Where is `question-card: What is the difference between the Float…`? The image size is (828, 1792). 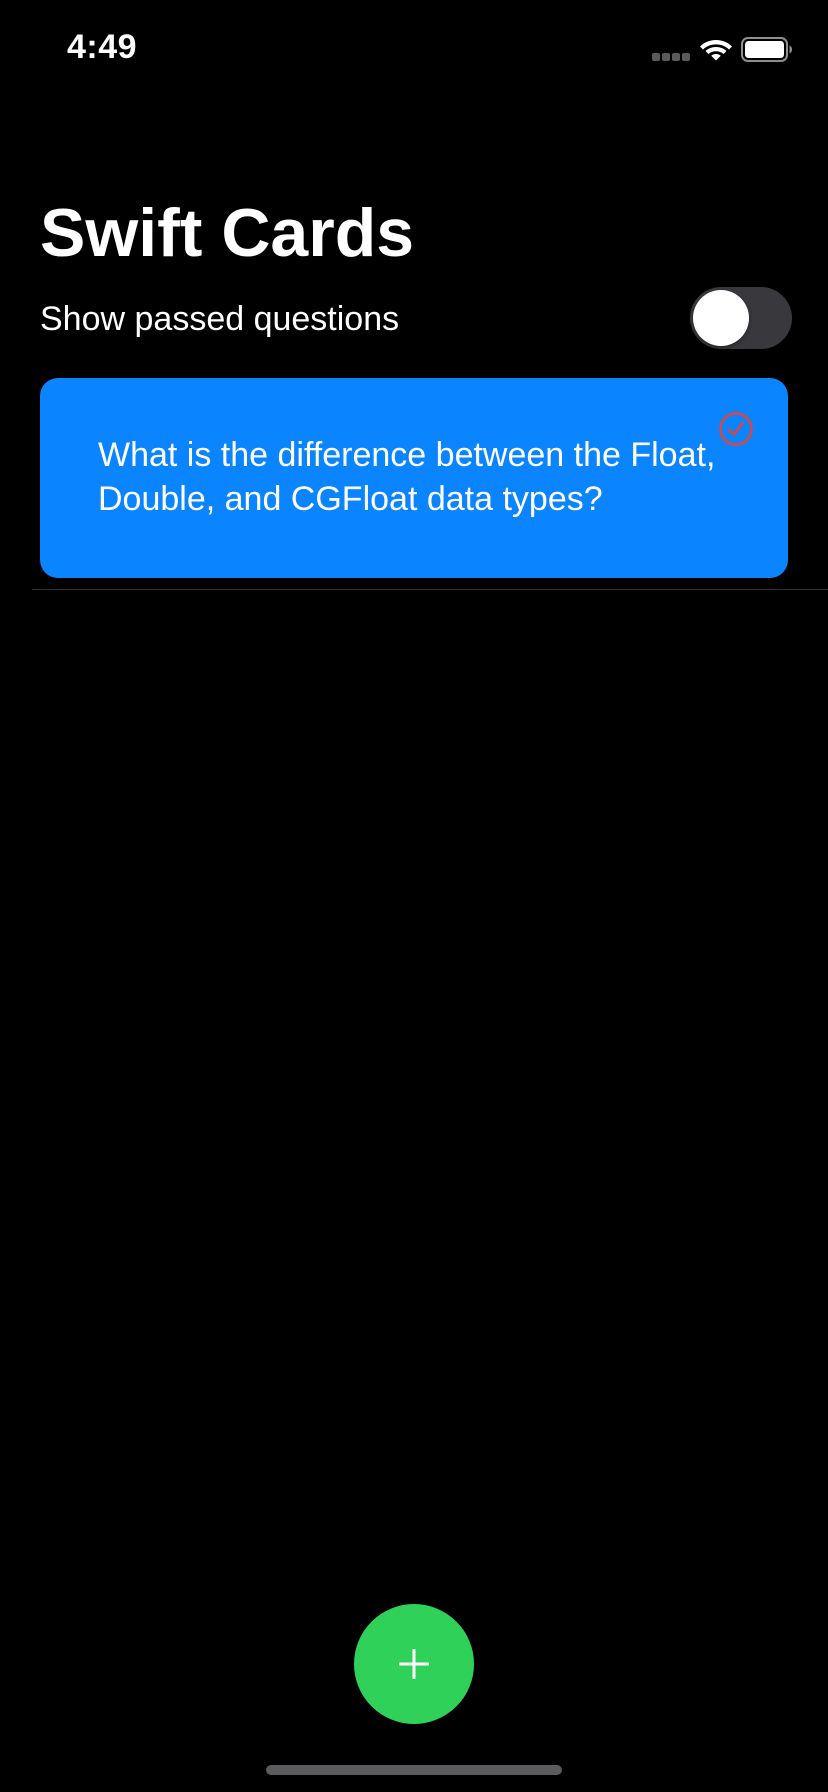 question-card: What is the difference between the Float… is located at coordinates (414, 478).